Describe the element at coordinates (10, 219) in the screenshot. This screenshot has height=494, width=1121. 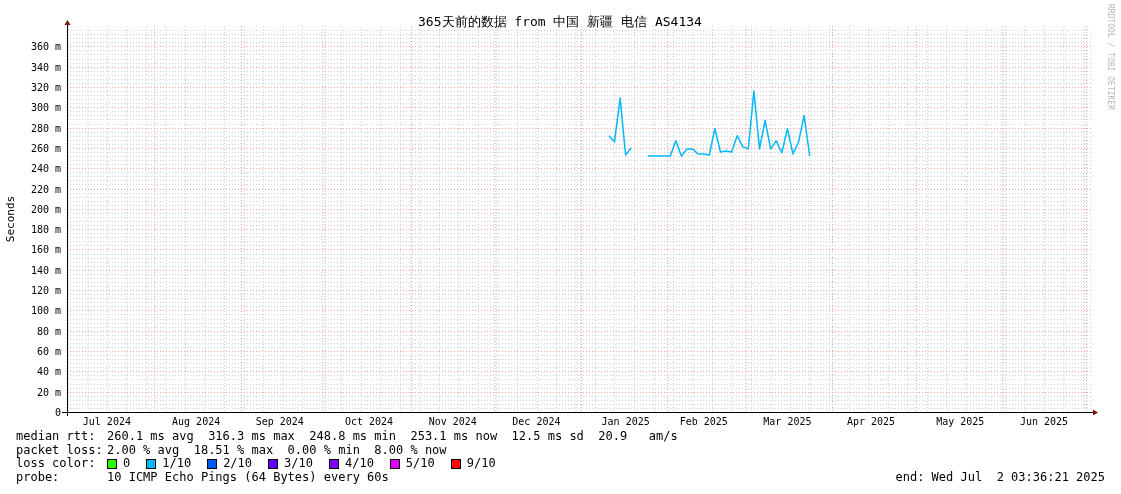
I see `axis-title: Seconds` at that location.